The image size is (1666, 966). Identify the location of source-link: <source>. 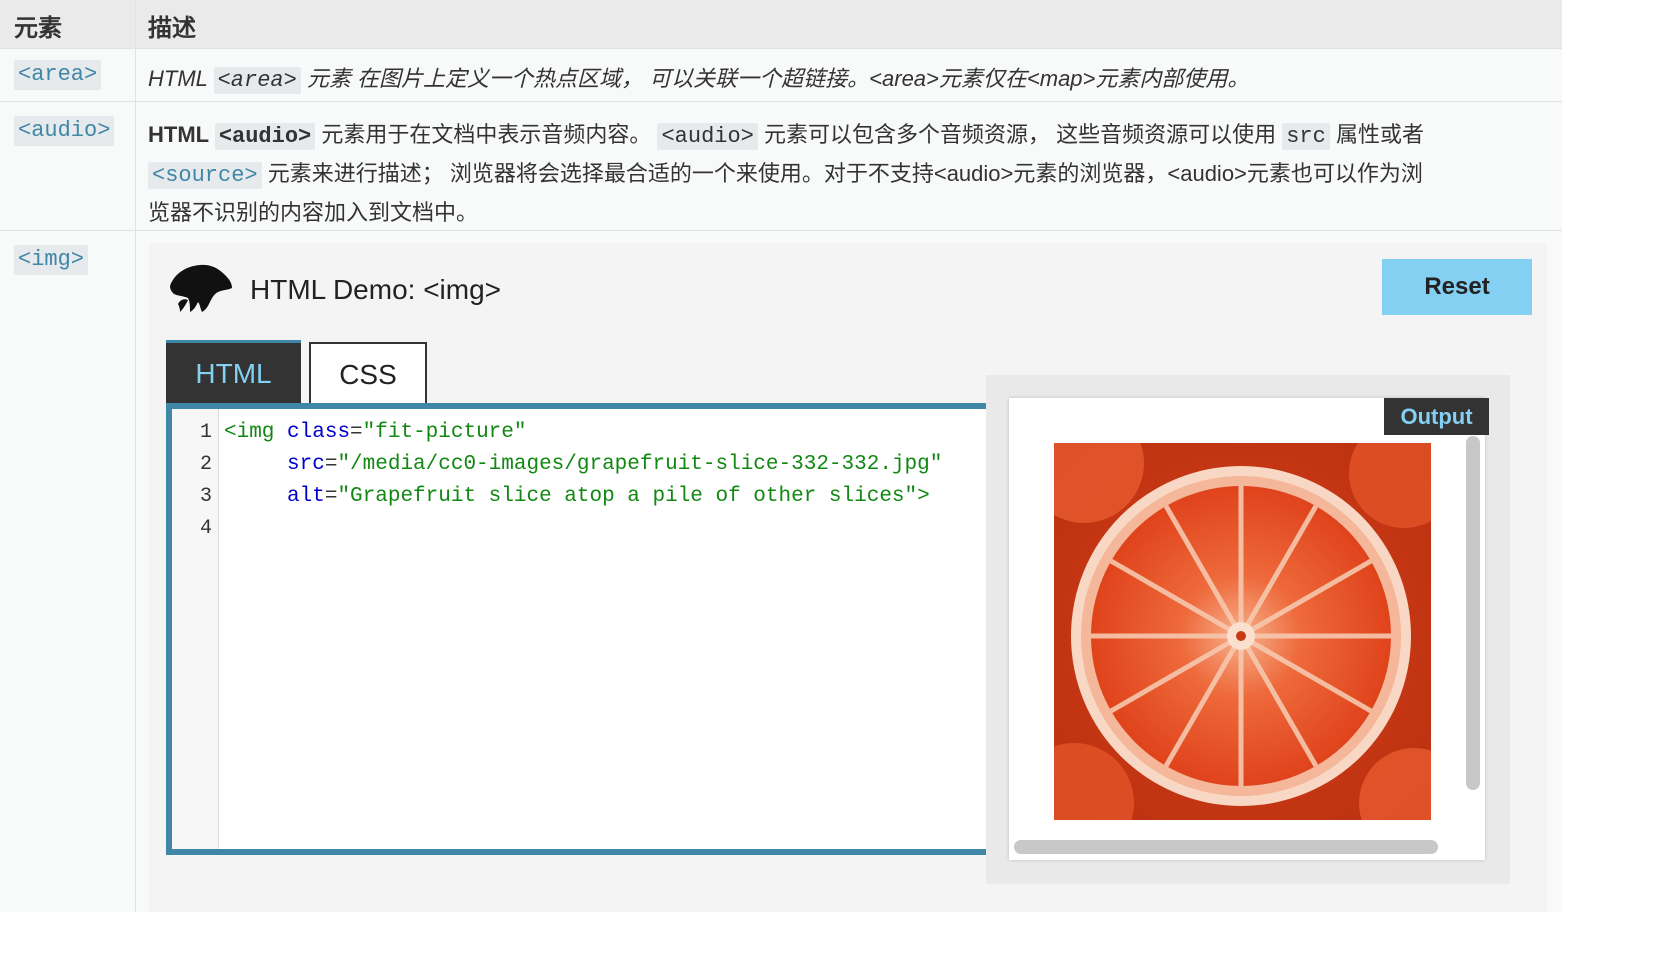
(205, 175).